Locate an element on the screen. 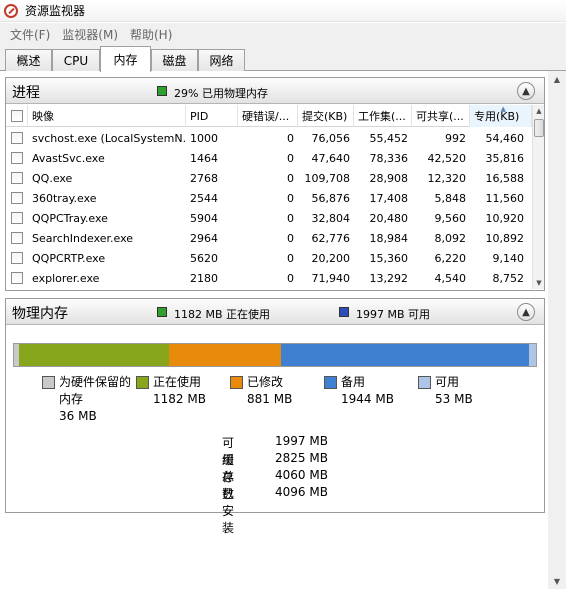  column-private: ▲ 专用(KB) is located at coordinates (501, 116).